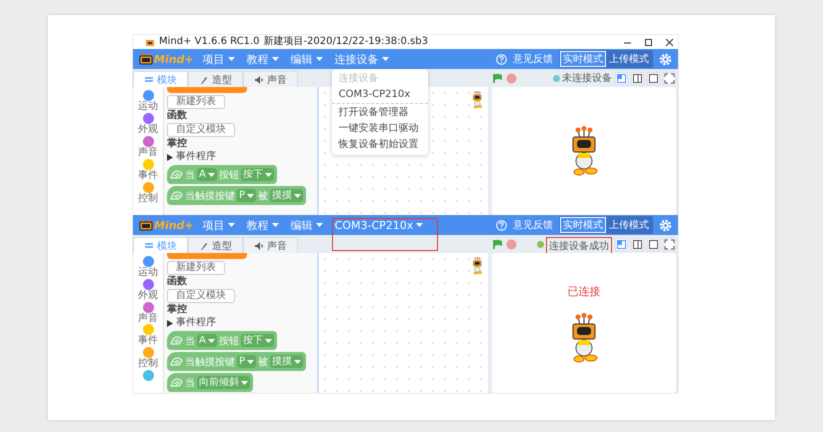 Image resolution: width=823 pixels, height=432 pixels. I want to click on brush-icon, so click(204, 79).